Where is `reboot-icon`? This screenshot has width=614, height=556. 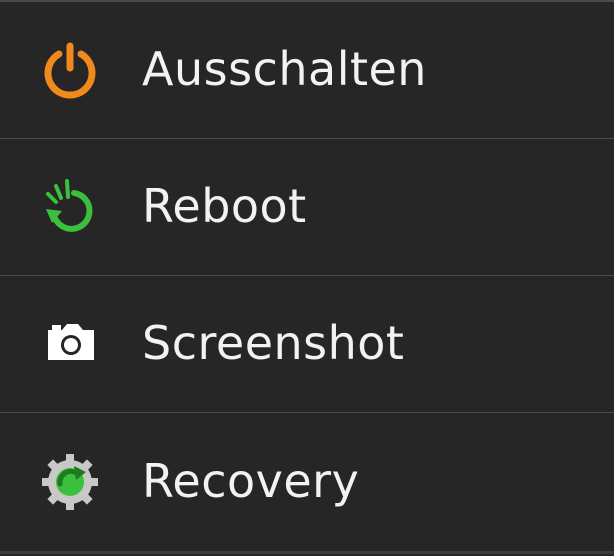 reboot-icon is located at coordinates (70, 207).